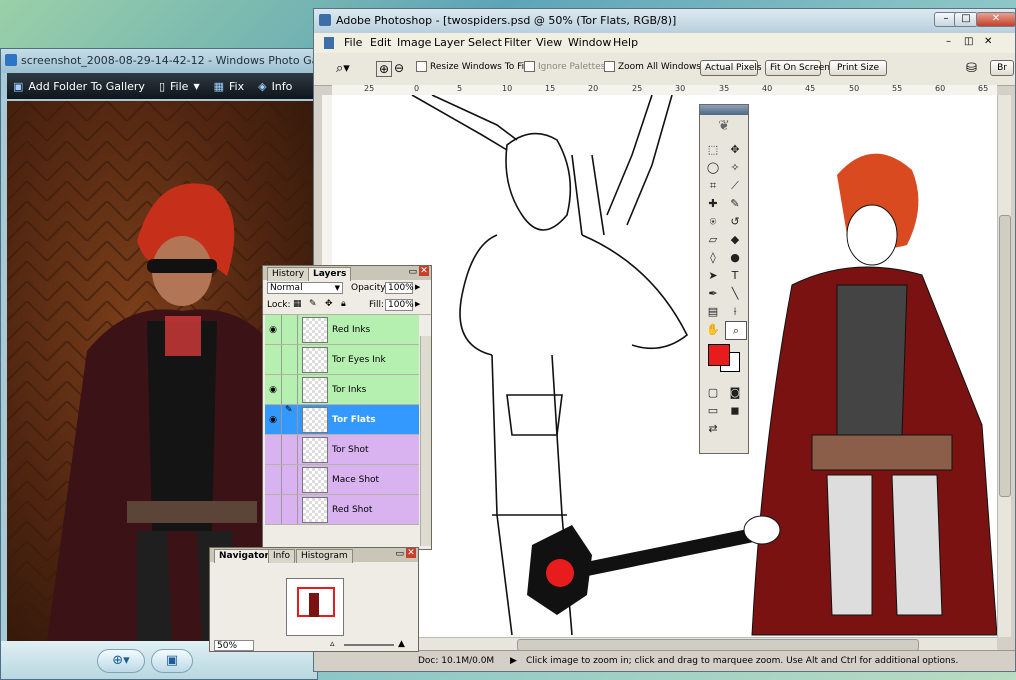 The height and width of the screenshot is (680, 1016). I want to click on full-screen-icon: ◼, so click(735, 410).